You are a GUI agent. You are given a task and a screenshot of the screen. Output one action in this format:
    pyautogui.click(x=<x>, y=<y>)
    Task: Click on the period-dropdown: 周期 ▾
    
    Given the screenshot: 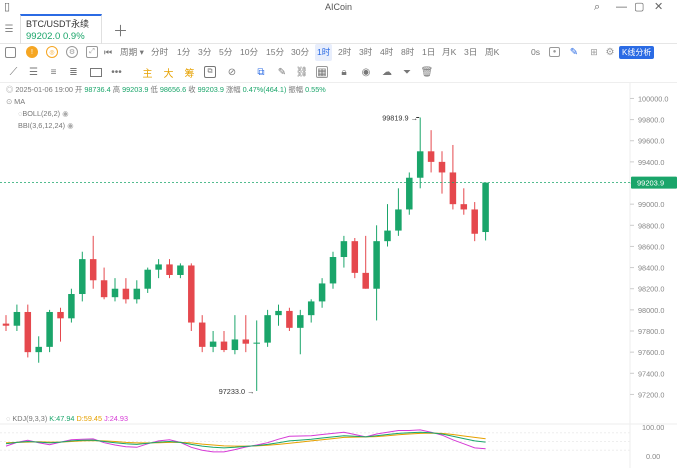 What is the action you would take?
    pyautogui.click(x=132, y=52)
    